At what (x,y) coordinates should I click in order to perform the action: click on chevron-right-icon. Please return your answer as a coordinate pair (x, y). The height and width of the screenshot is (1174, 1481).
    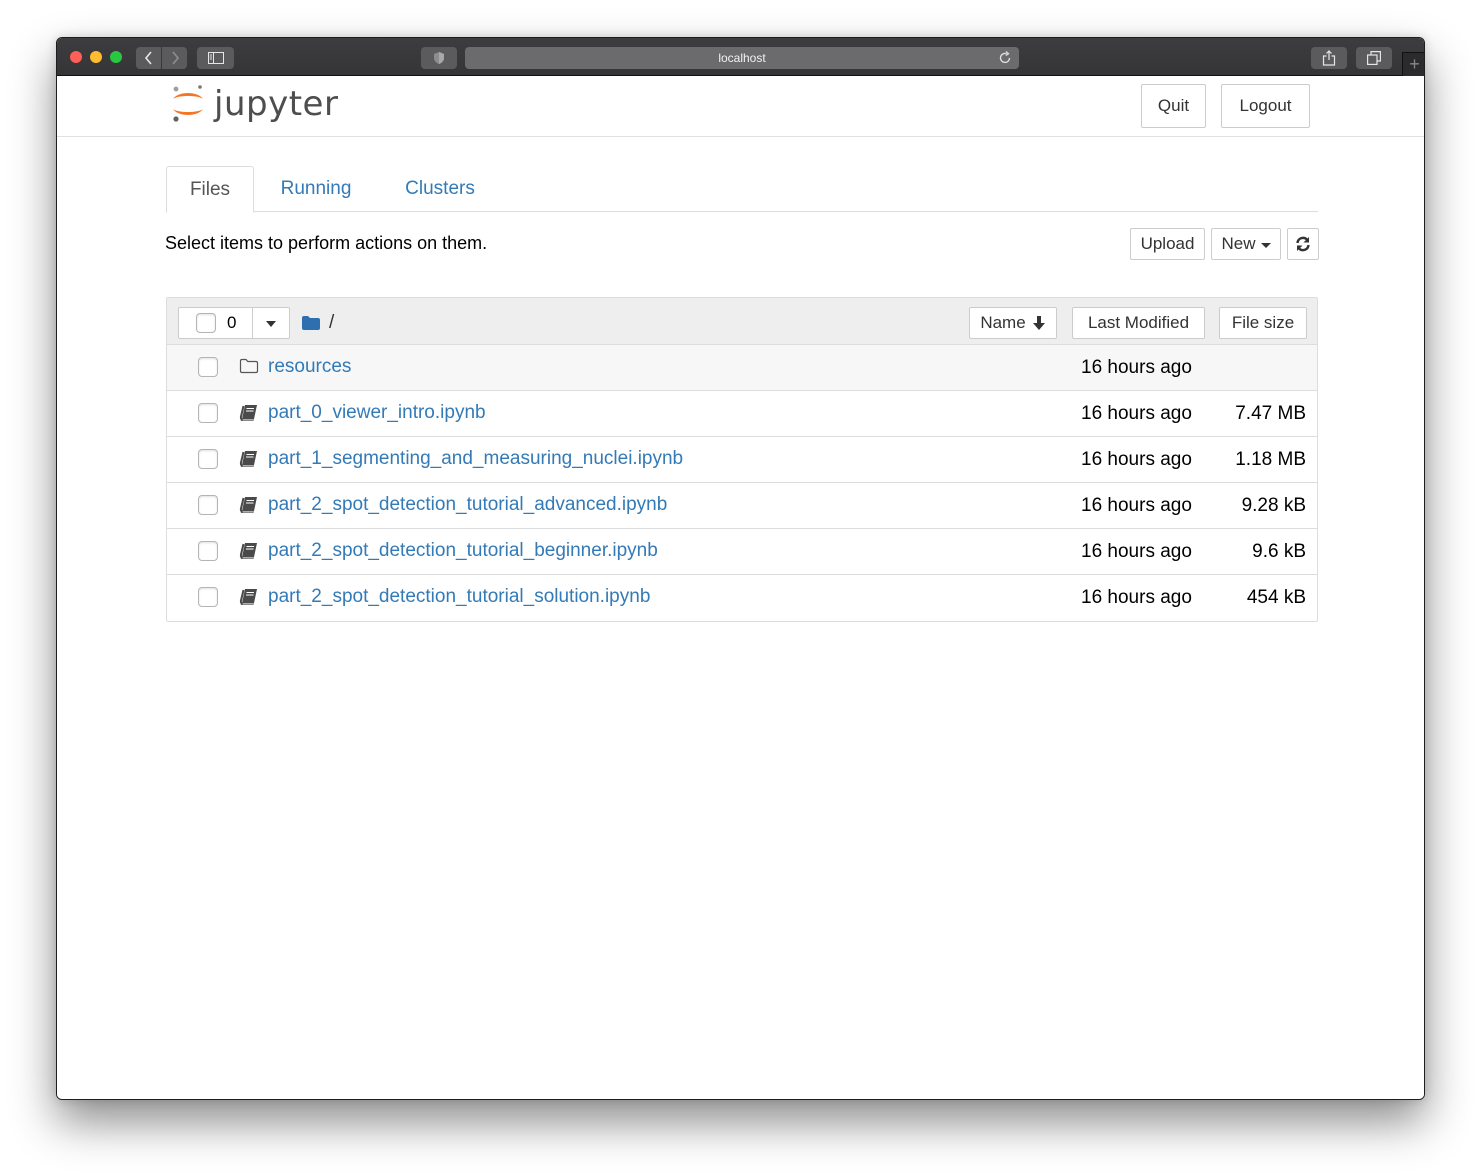
    Looking at the image, I should click on (175, 58).